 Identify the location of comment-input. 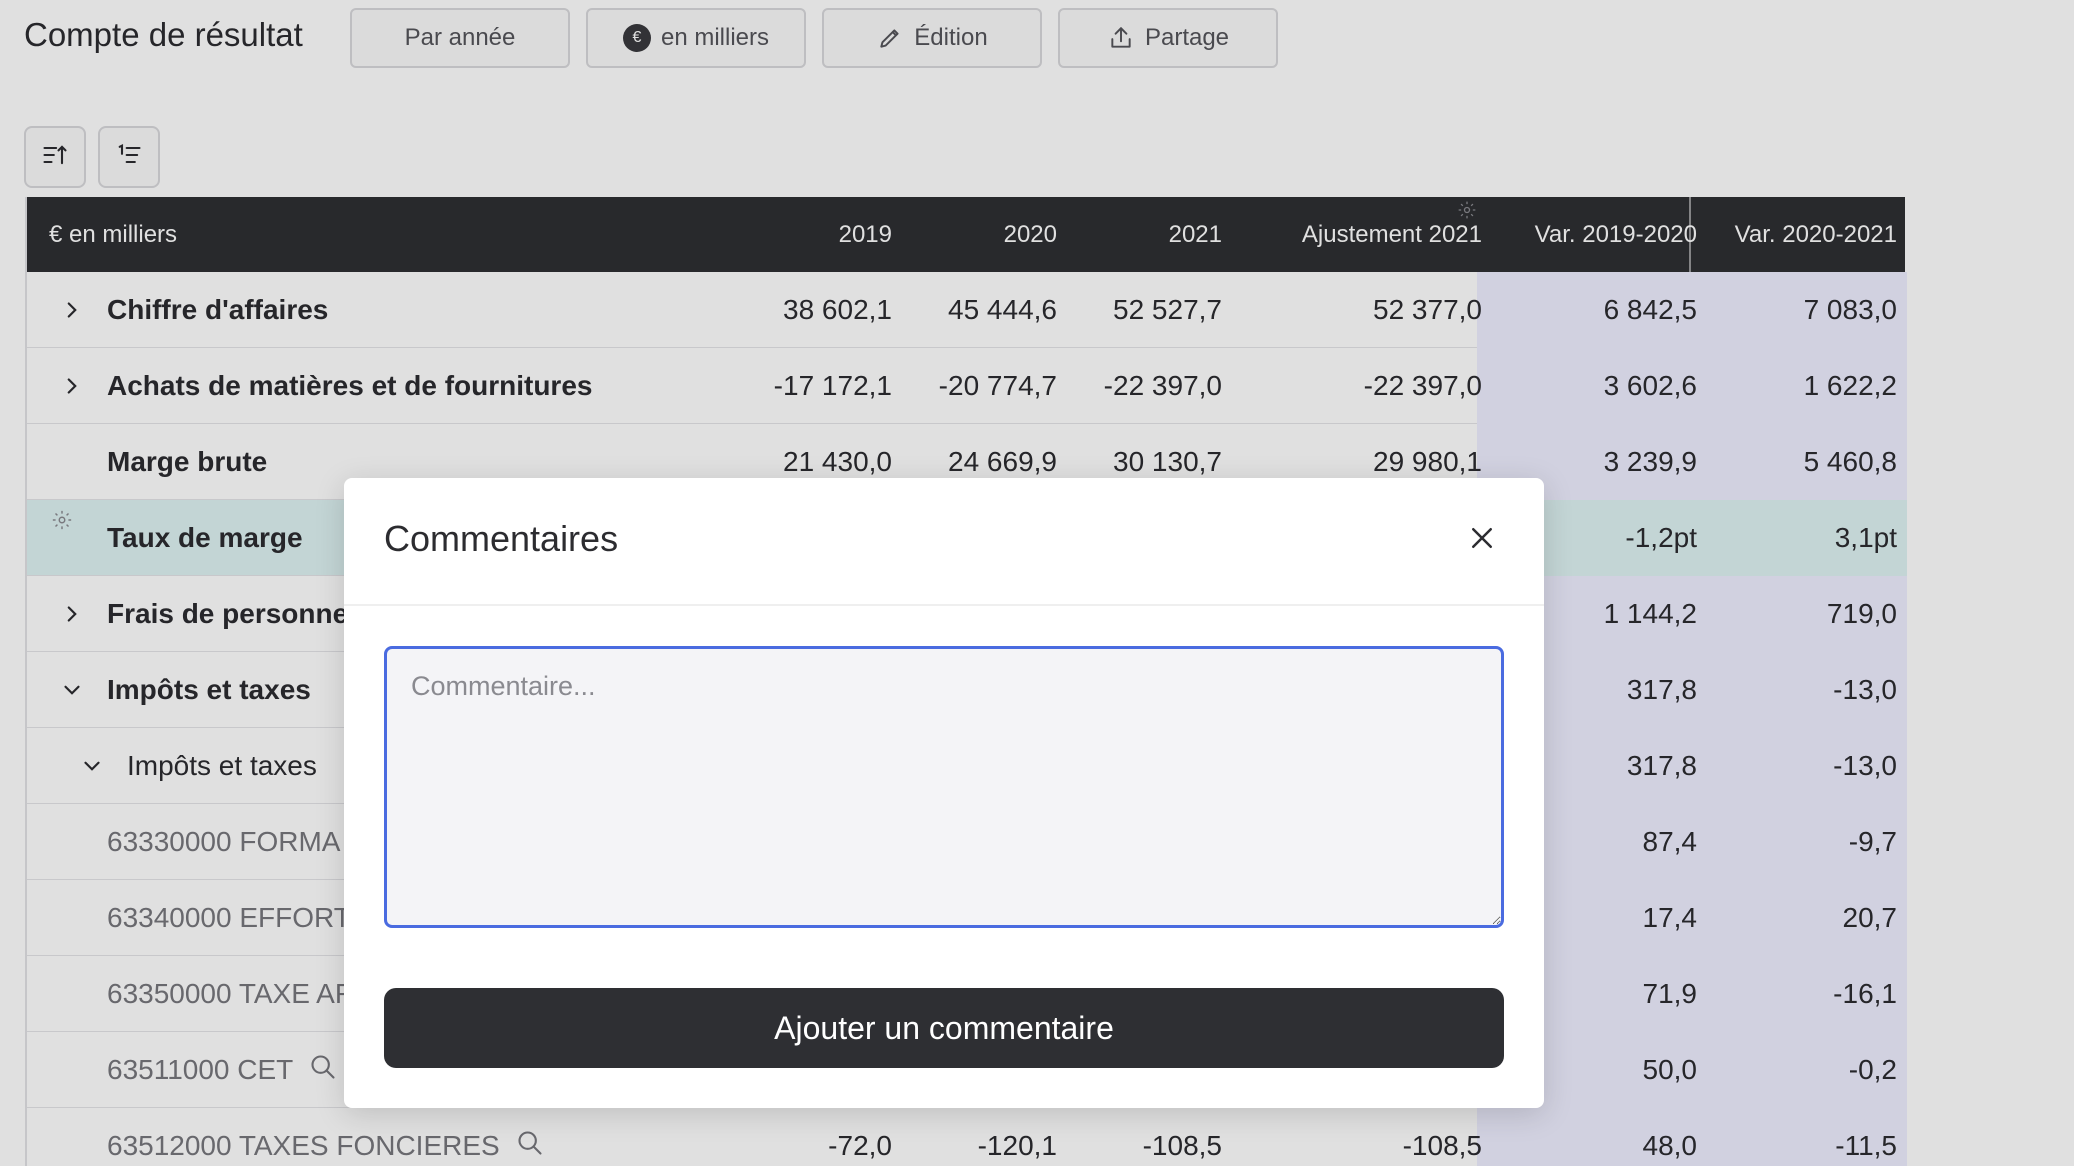
(944, 787).